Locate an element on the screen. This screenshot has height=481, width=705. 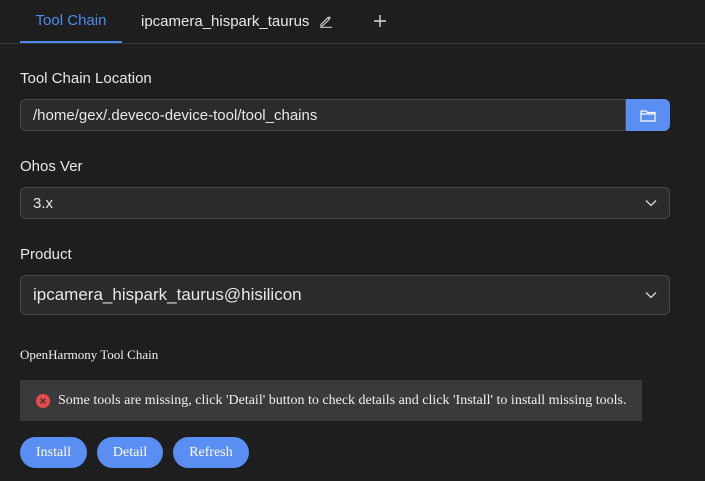
folder-icon is located at coordinates (648, 115).